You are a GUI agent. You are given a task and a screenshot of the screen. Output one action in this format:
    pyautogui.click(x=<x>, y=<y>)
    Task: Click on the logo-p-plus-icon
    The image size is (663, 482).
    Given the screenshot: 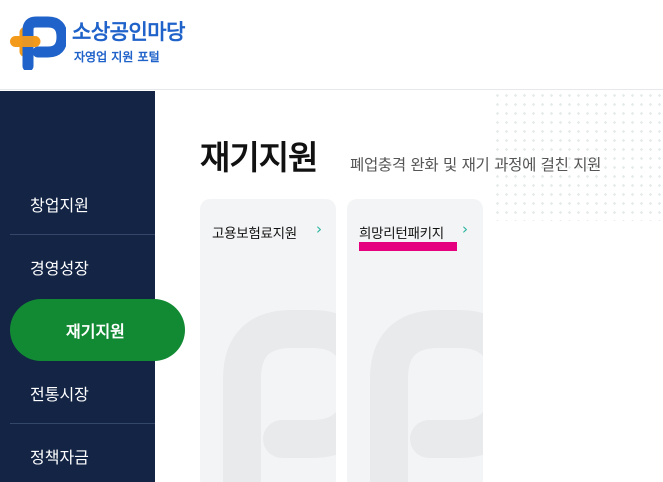 What is the action you would take?
    pyautogui.click(x=38, y=43)
    